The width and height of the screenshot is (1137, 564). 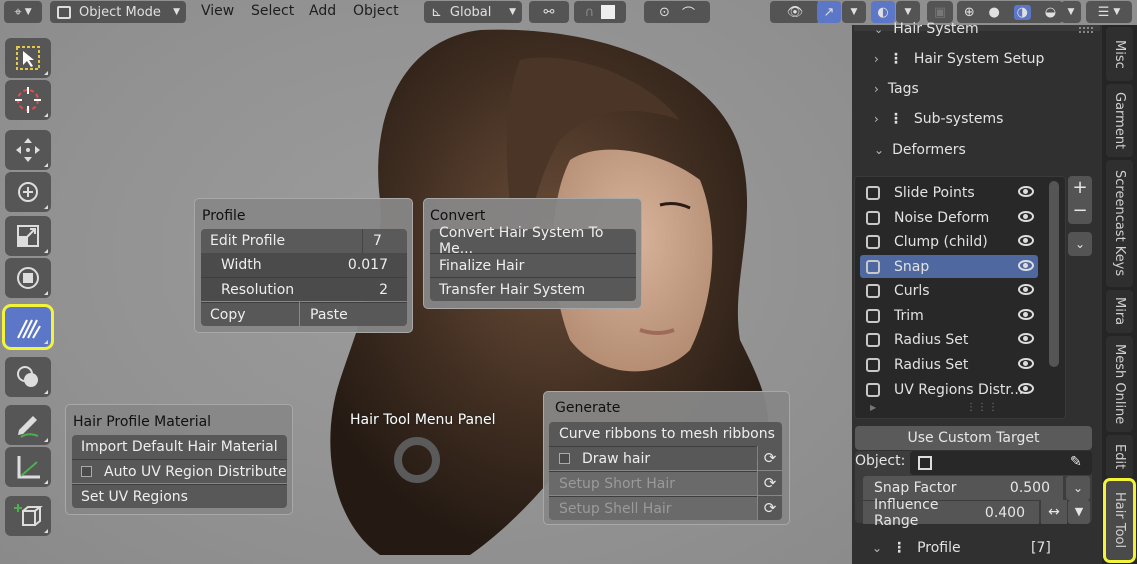 I want to click on draw-hair-row: Draw hair, so click(x=653, y=458).